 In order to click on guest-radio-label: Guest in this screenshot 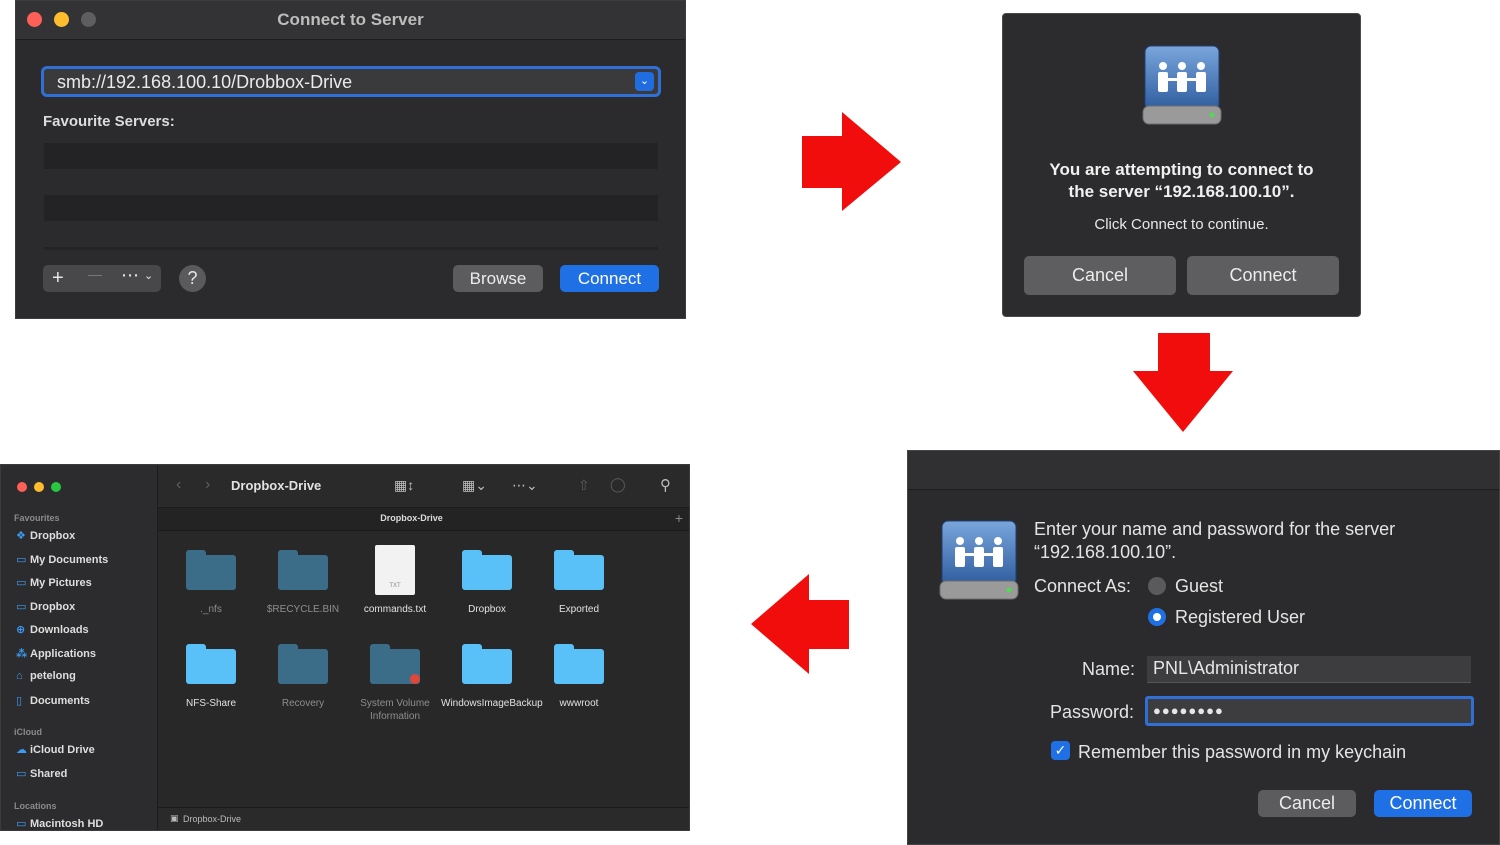, I will do `click(1199, 586)`.